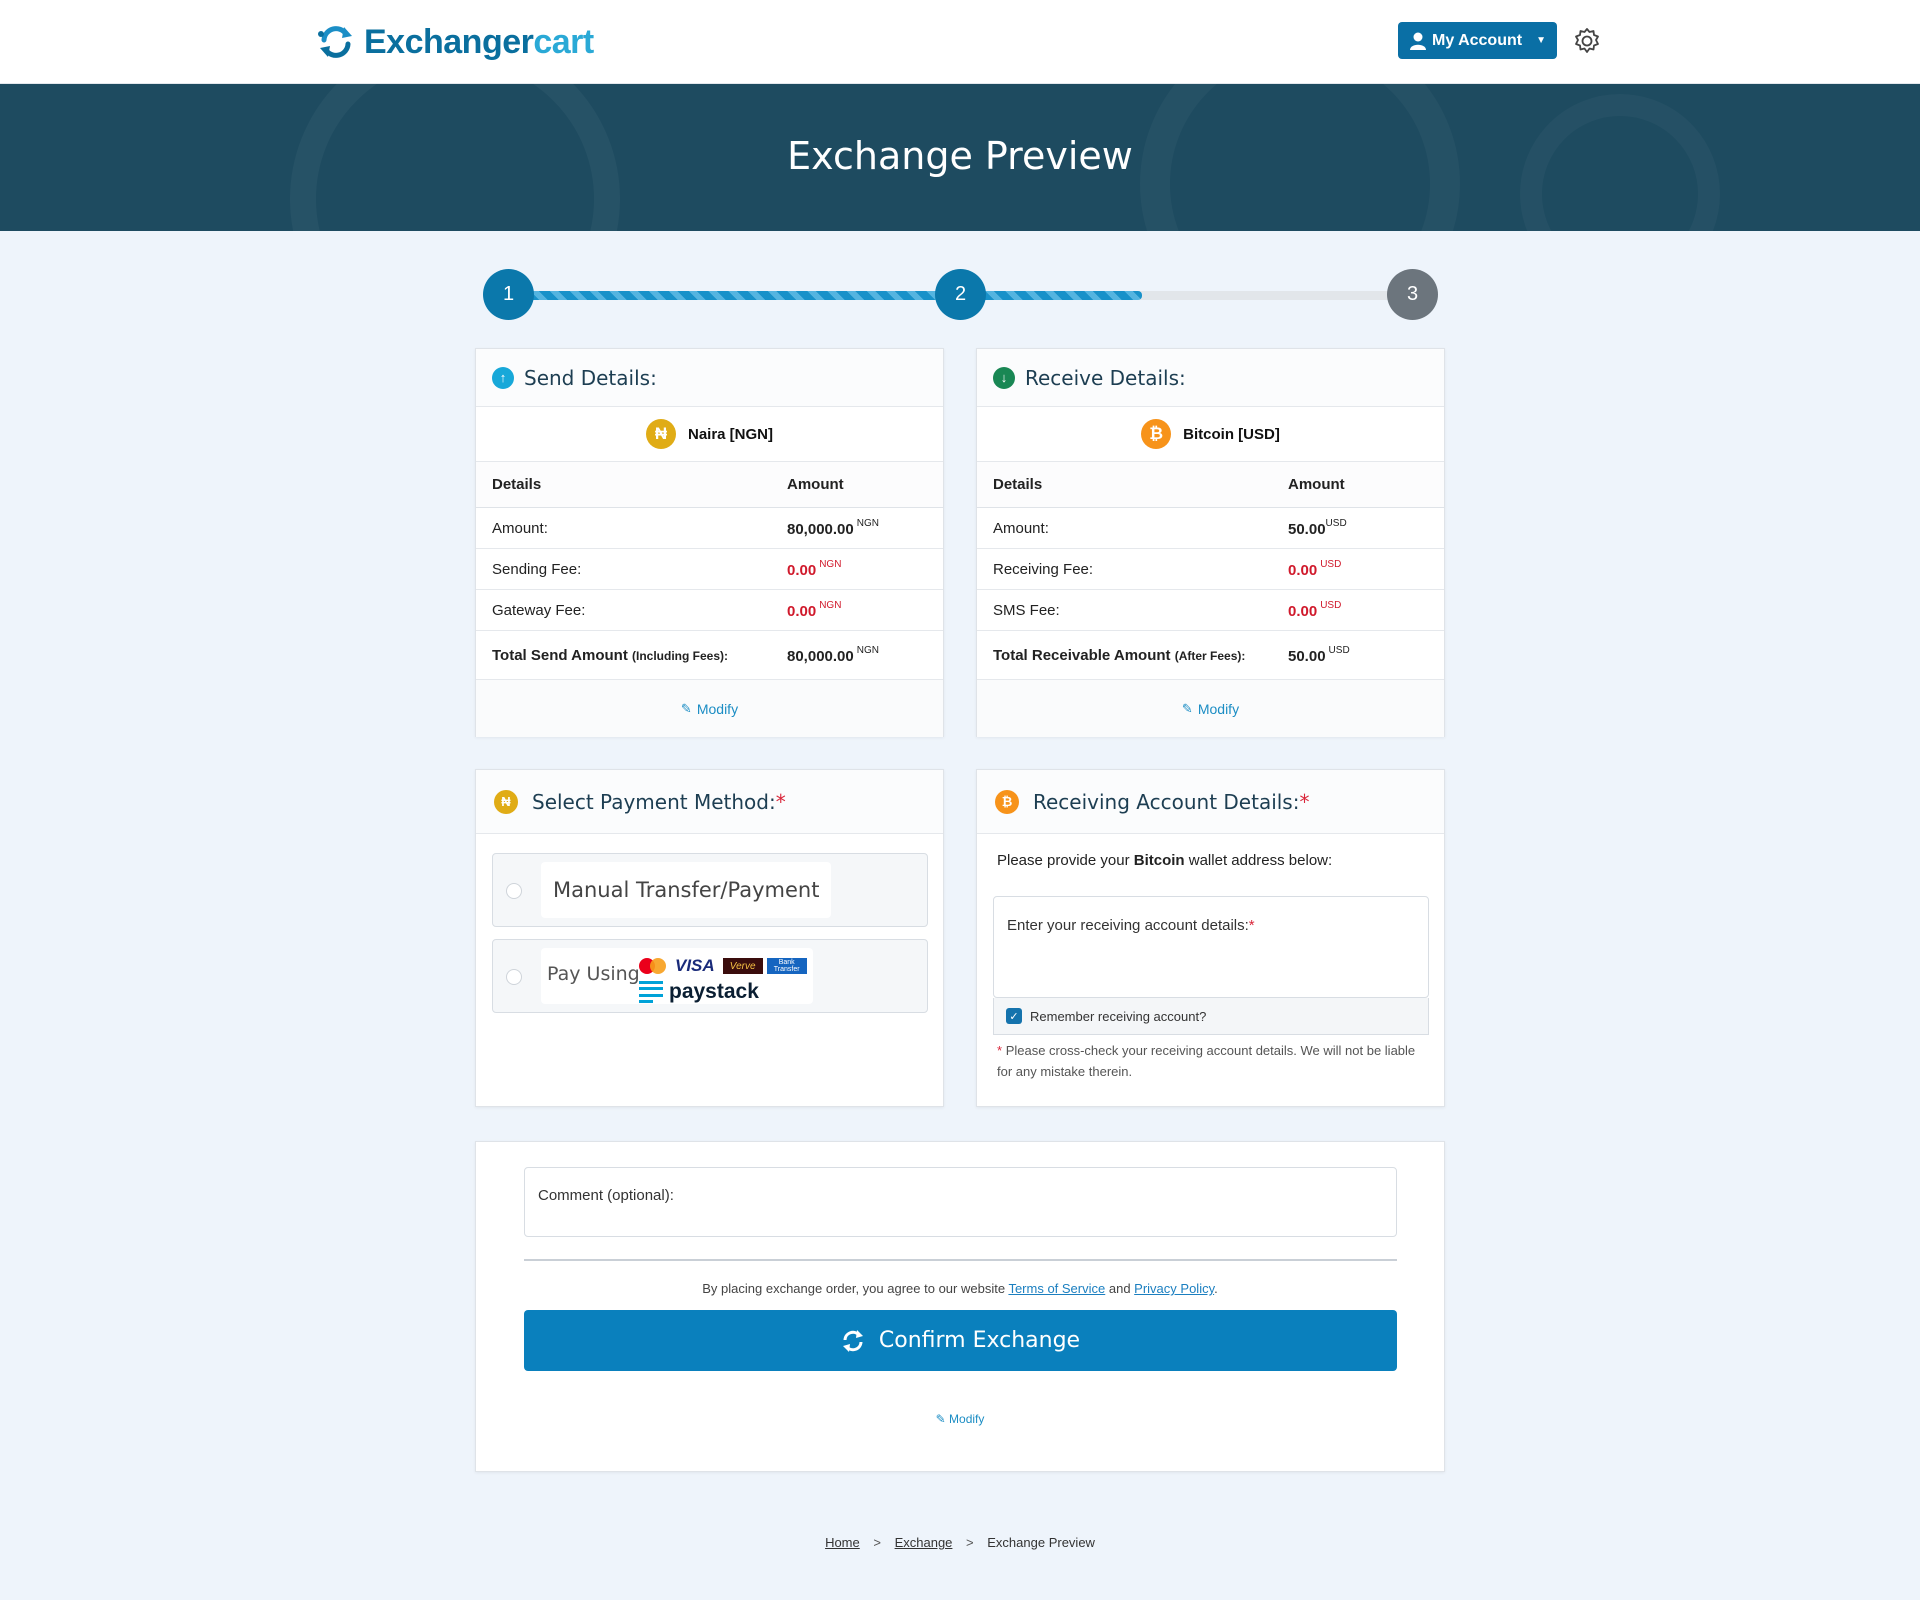  Describe the element at coordinates (659, 801) in the screenshot. I see `payment-method-title: Select Payment Method:*` at that location.